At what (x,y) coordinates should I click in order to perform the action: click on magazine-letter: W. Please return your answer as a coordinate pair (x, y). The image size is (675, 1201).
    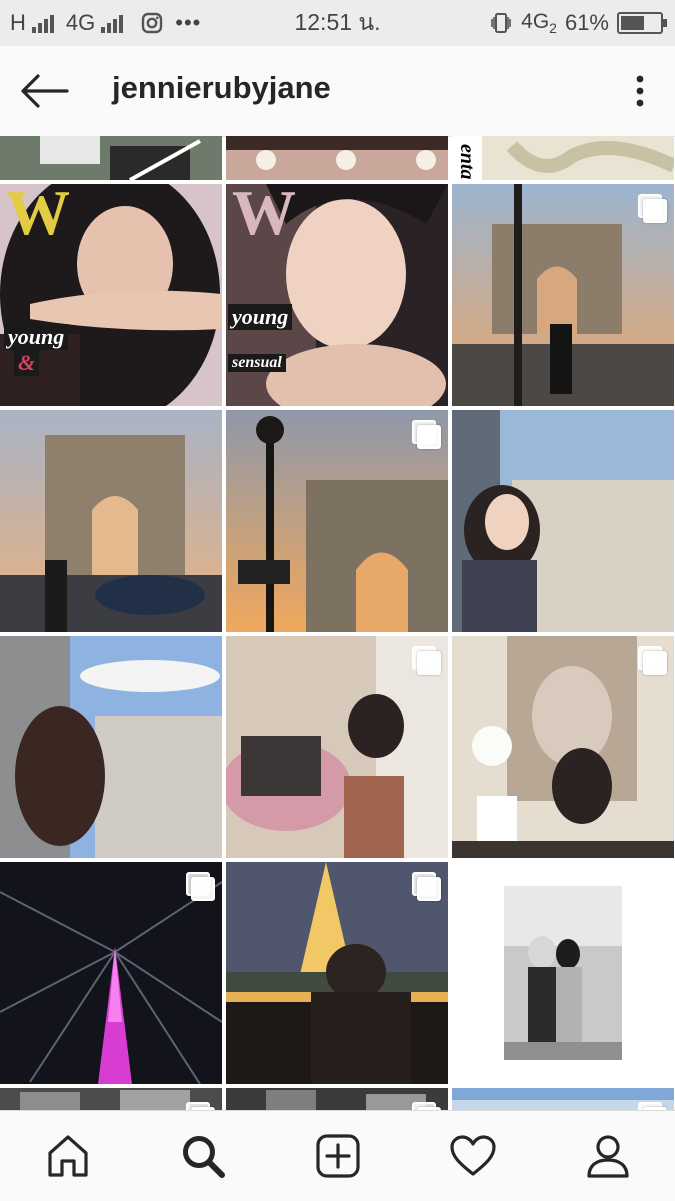
    Looking at the image, I should click on (38, 216).